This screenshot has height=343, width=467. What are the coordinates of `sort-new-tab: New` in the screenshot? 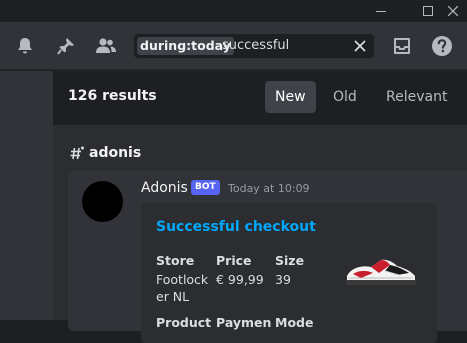 It's located at (290, 97).